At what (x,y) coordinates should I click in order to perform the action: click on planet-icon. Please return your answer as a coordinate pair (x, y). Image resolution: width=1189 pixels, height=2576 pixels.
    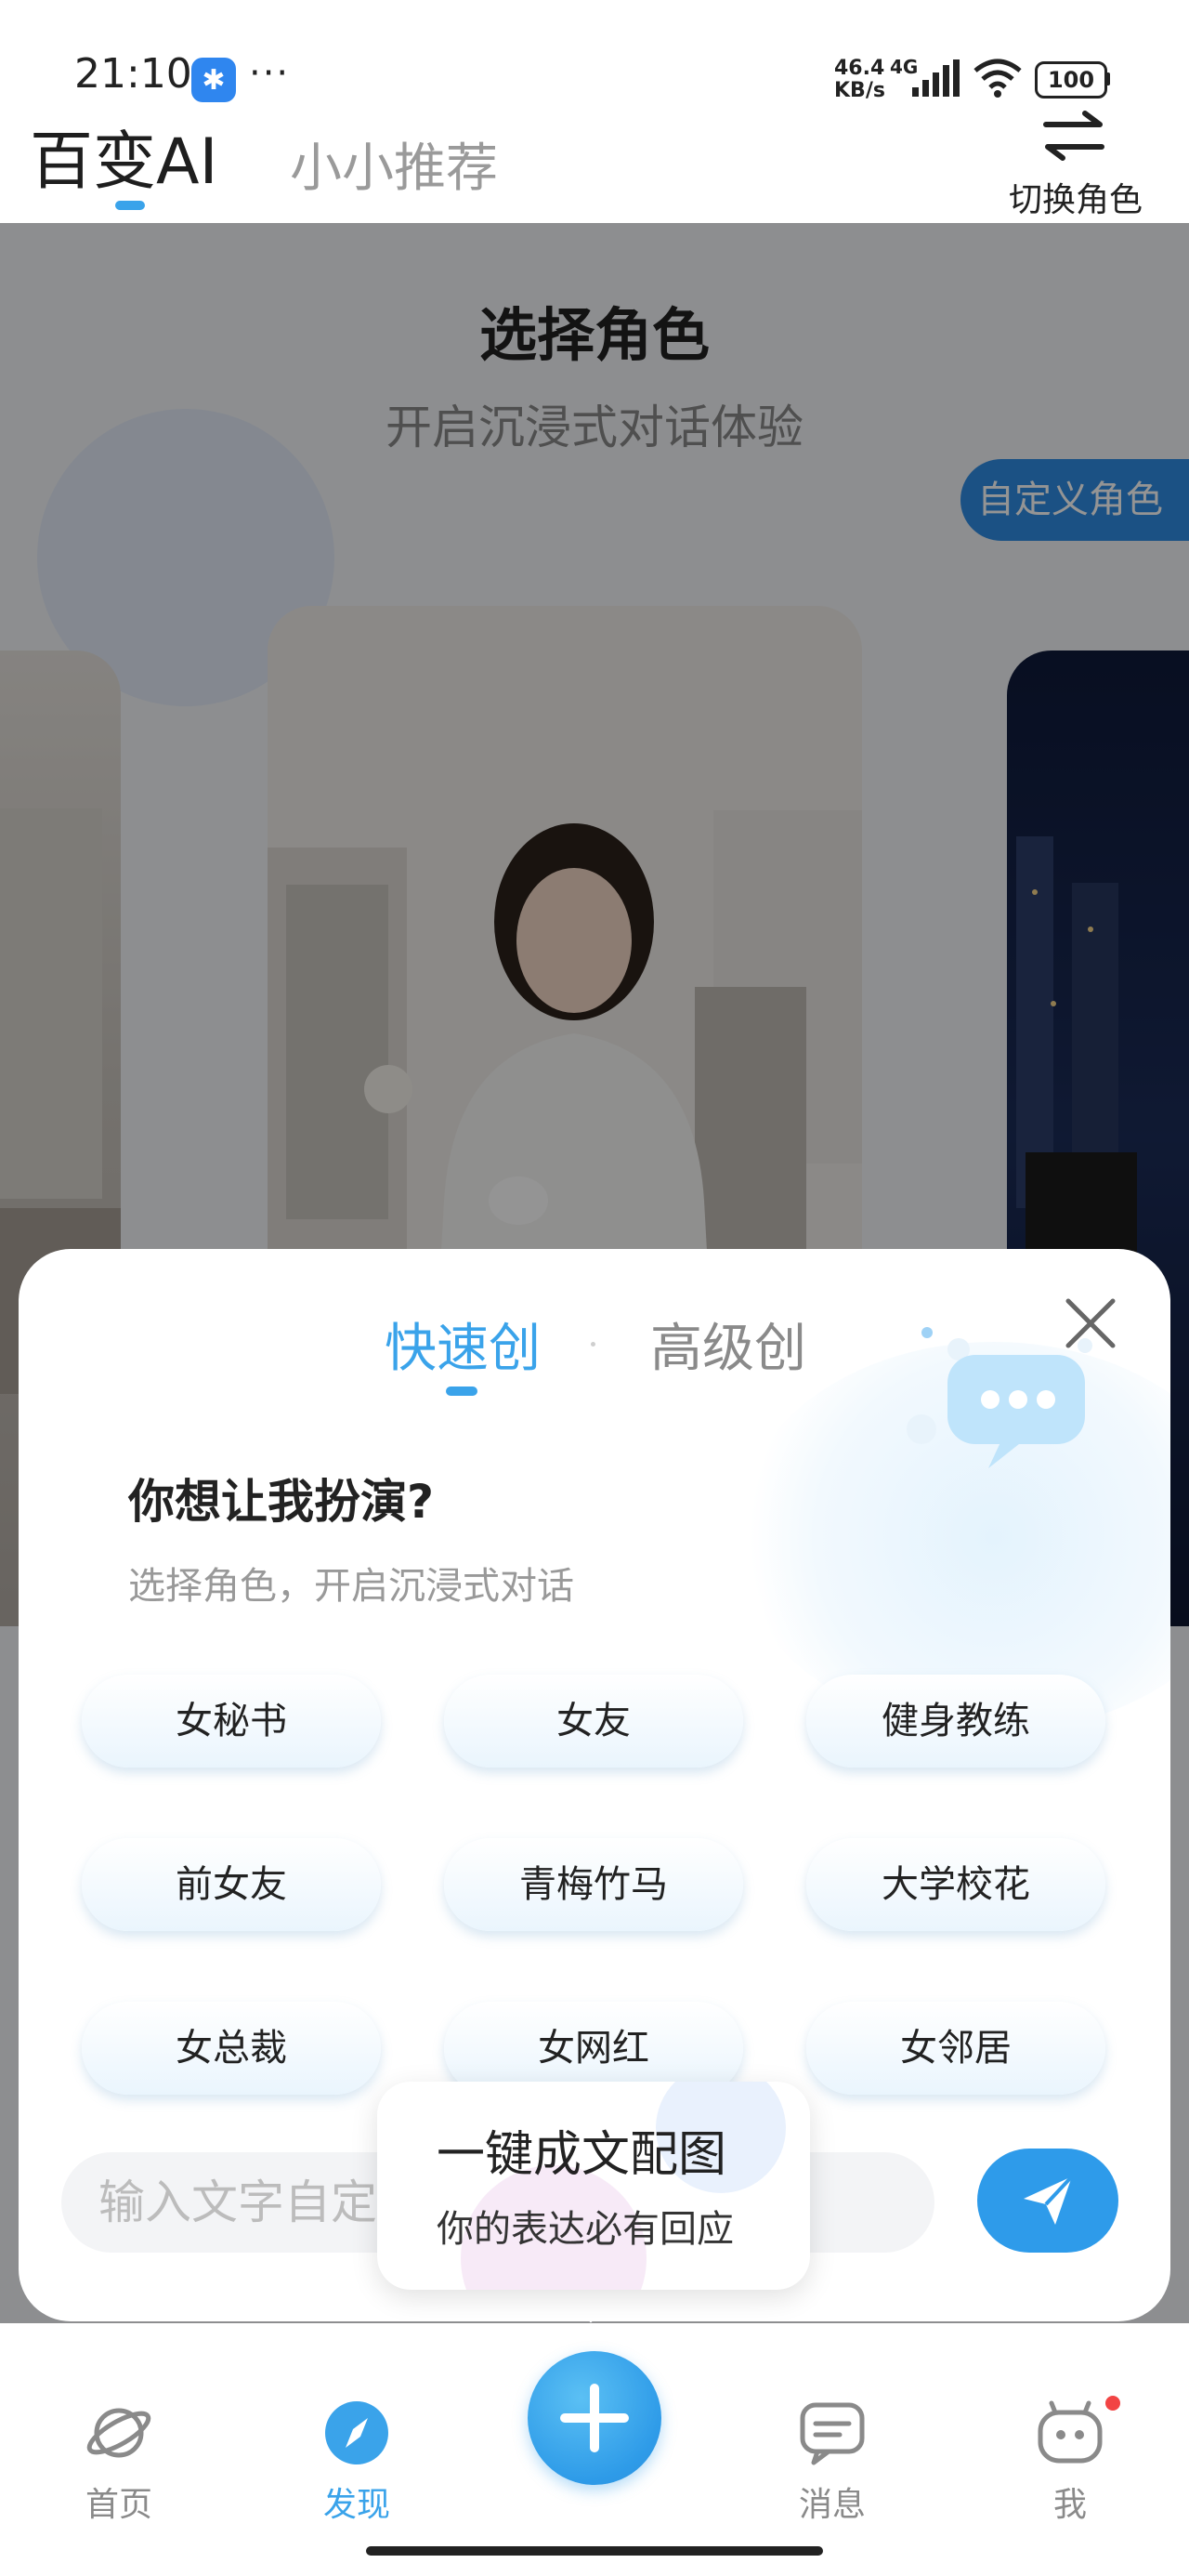
    Looking at the image, I should click on (119, 2433).